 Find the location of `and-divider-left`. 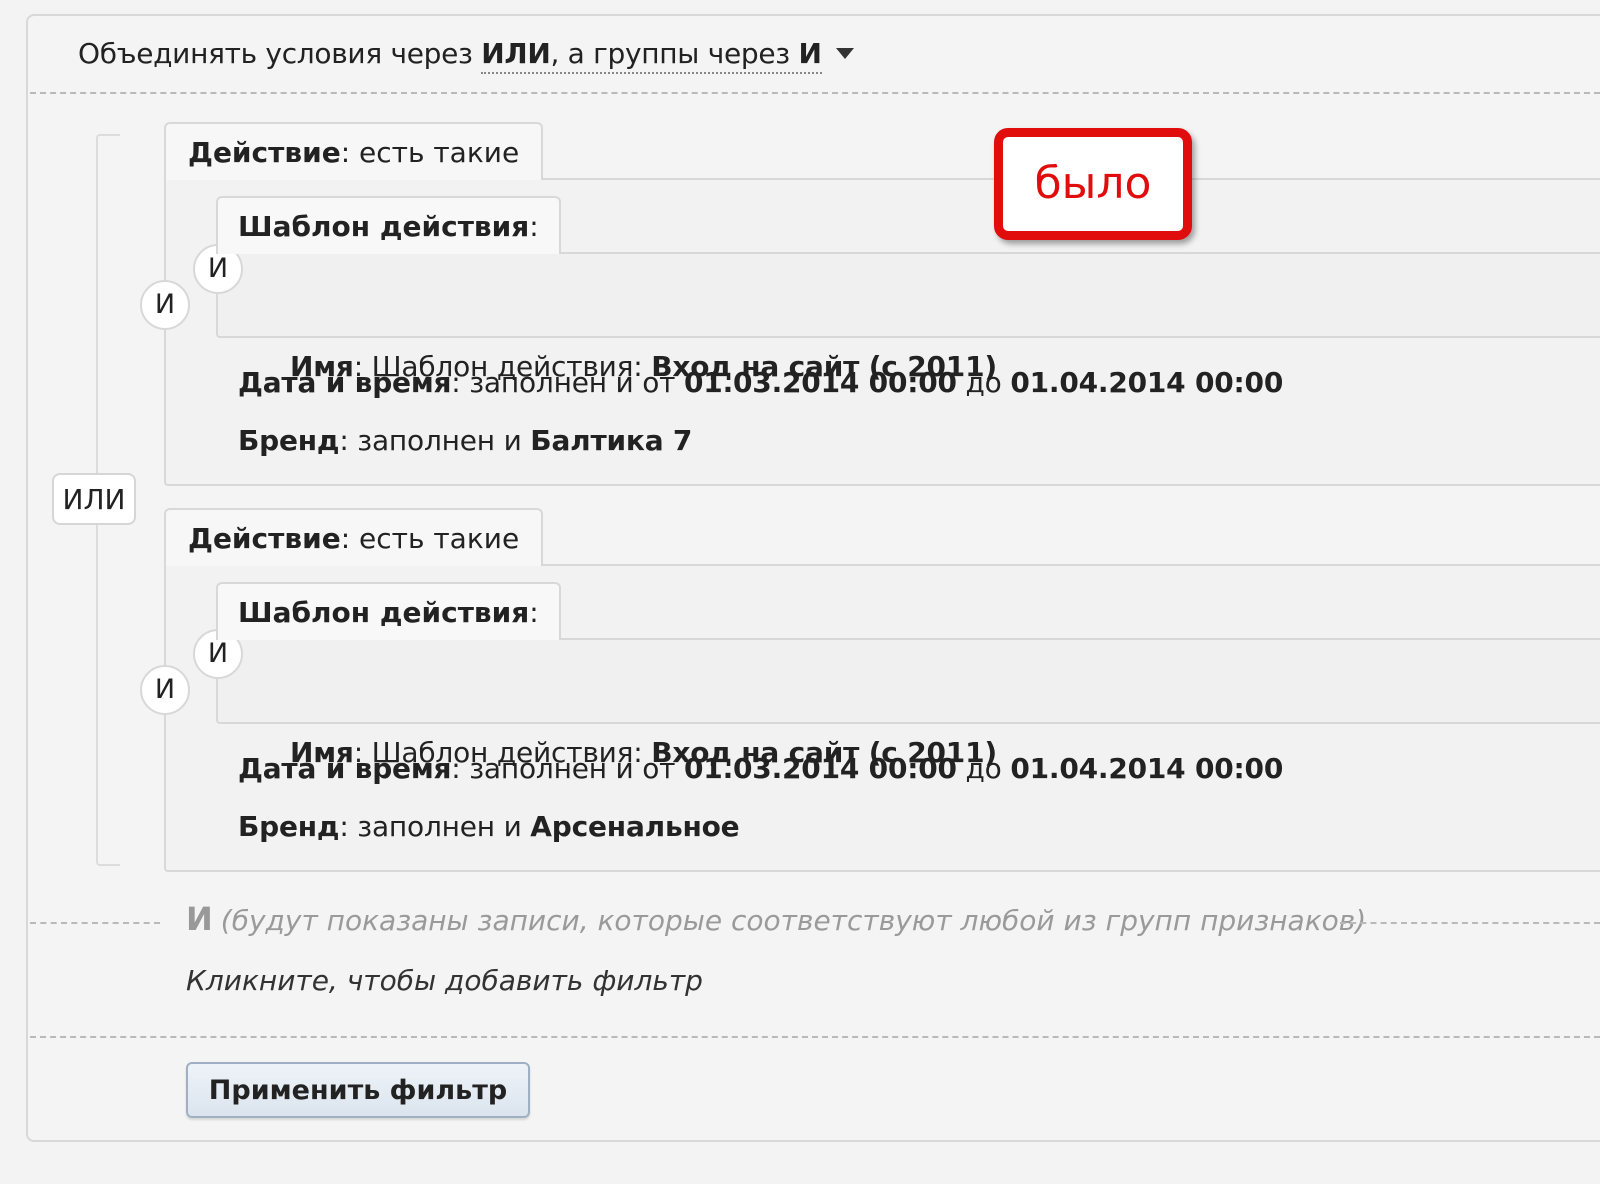

and-divider-left is located at coordinates (95, 923).